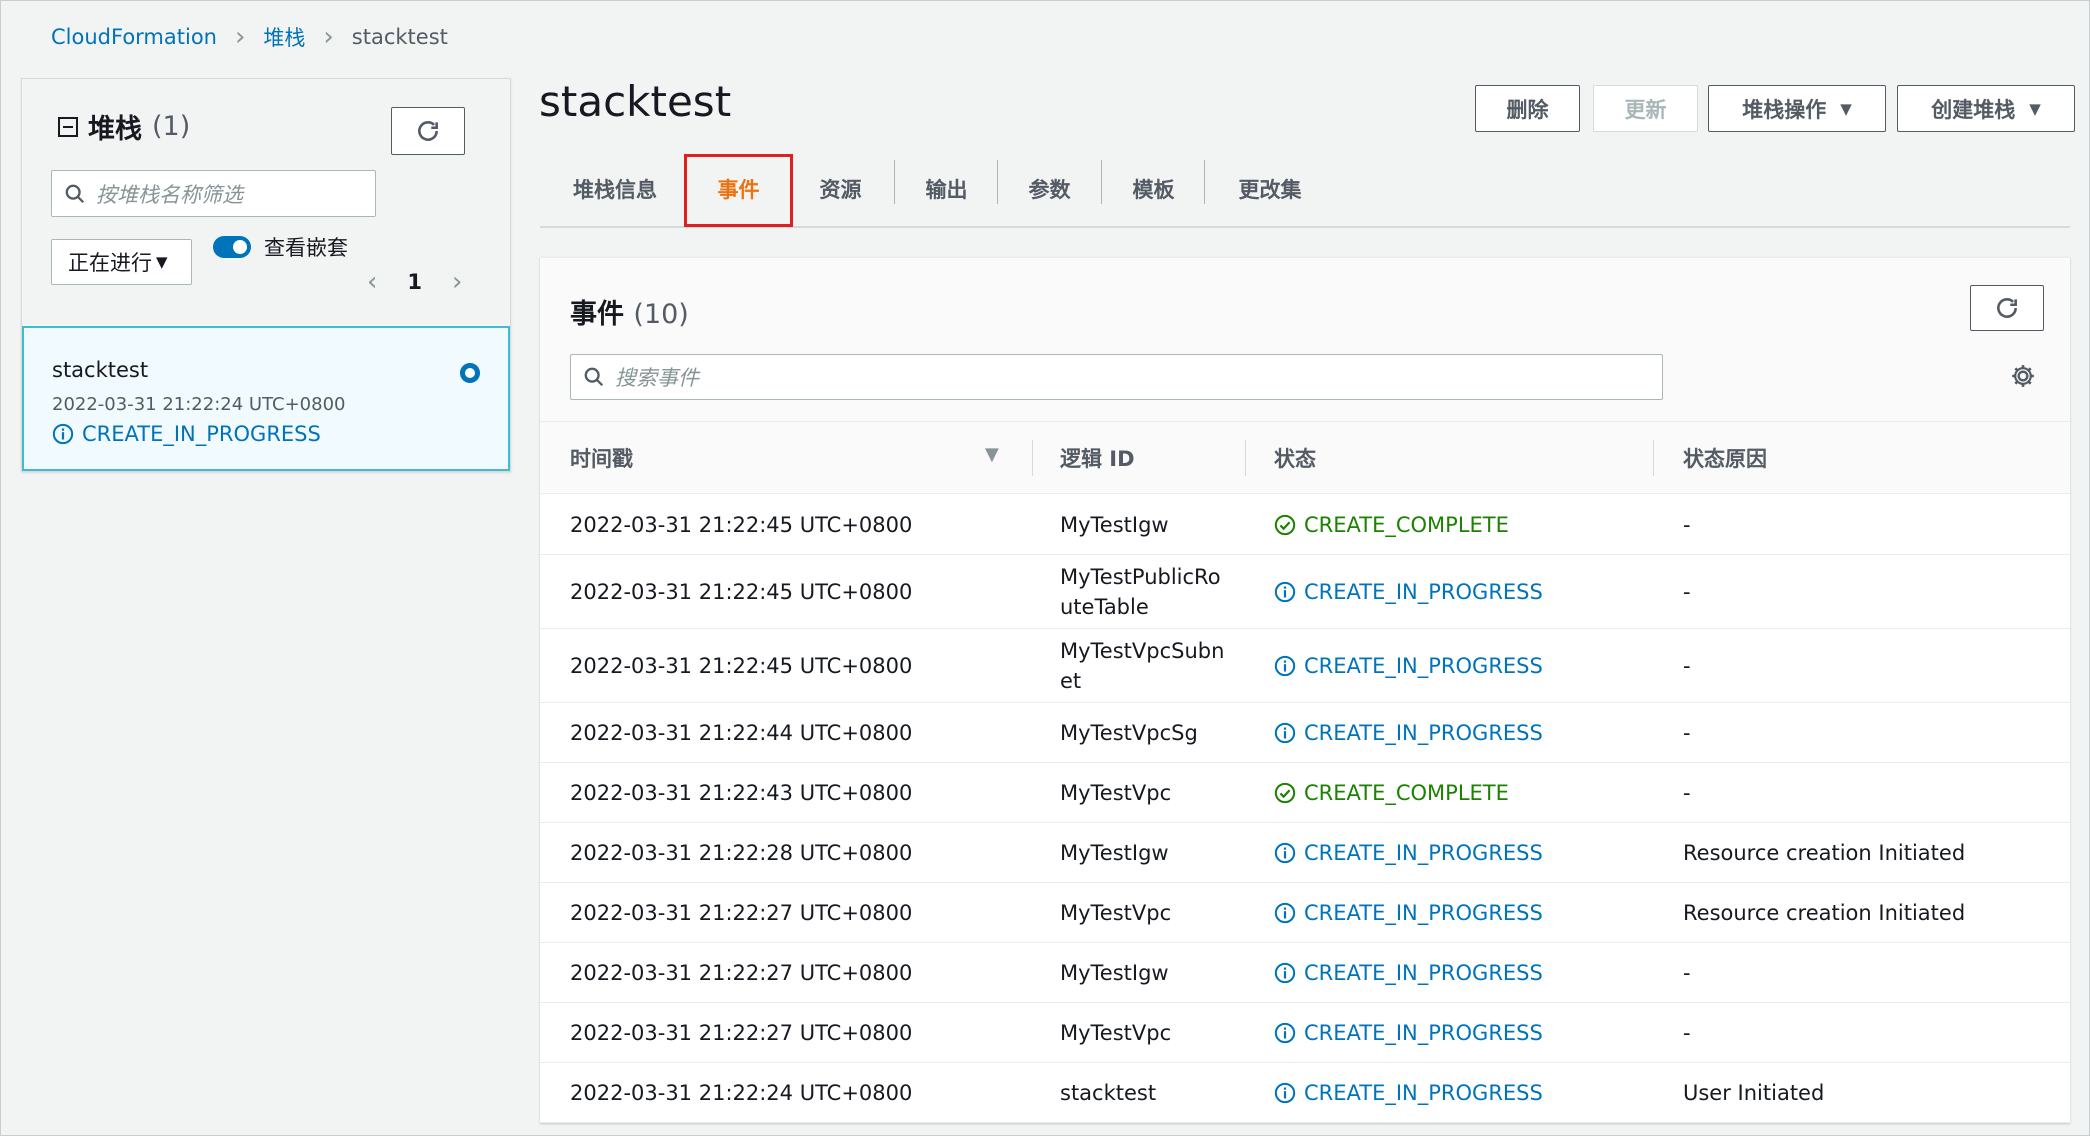 The width and height of the screenshot is (2090, 1136). What do you see at coordinates (232, 247) in the screenshot?
I see `view-nested-toggle` at bounding box center [232, 247].